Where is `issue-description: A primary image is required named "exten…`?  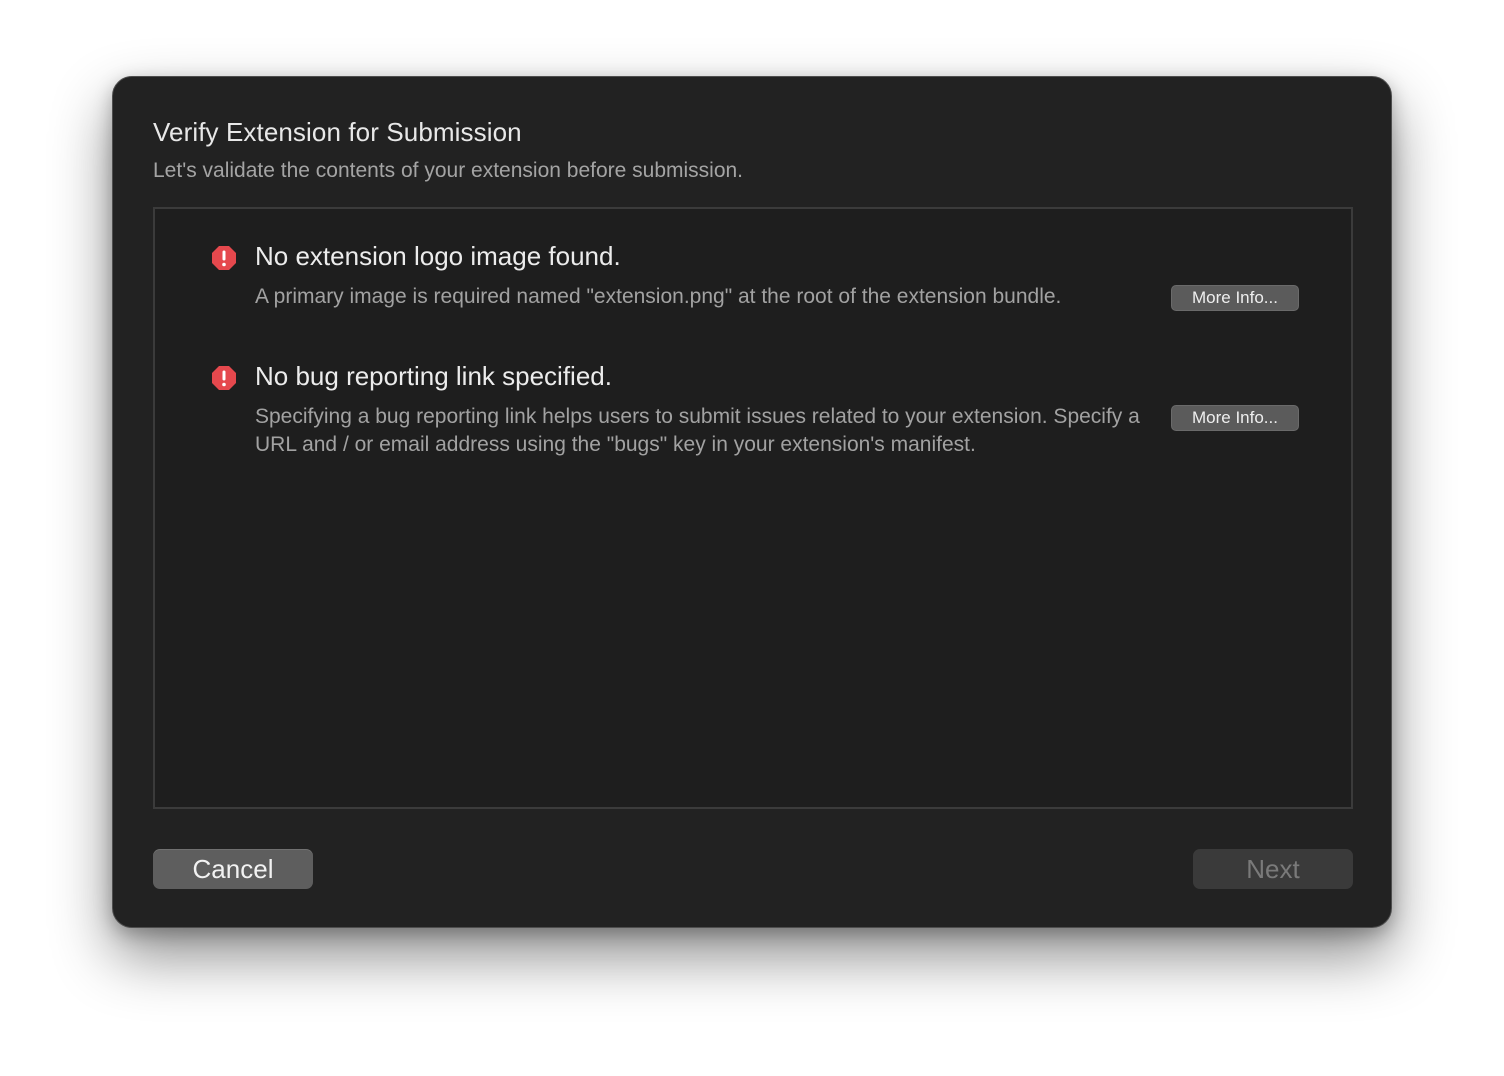
issue-description: A primary image is required named "exten… is located at coordinates (658, 296).